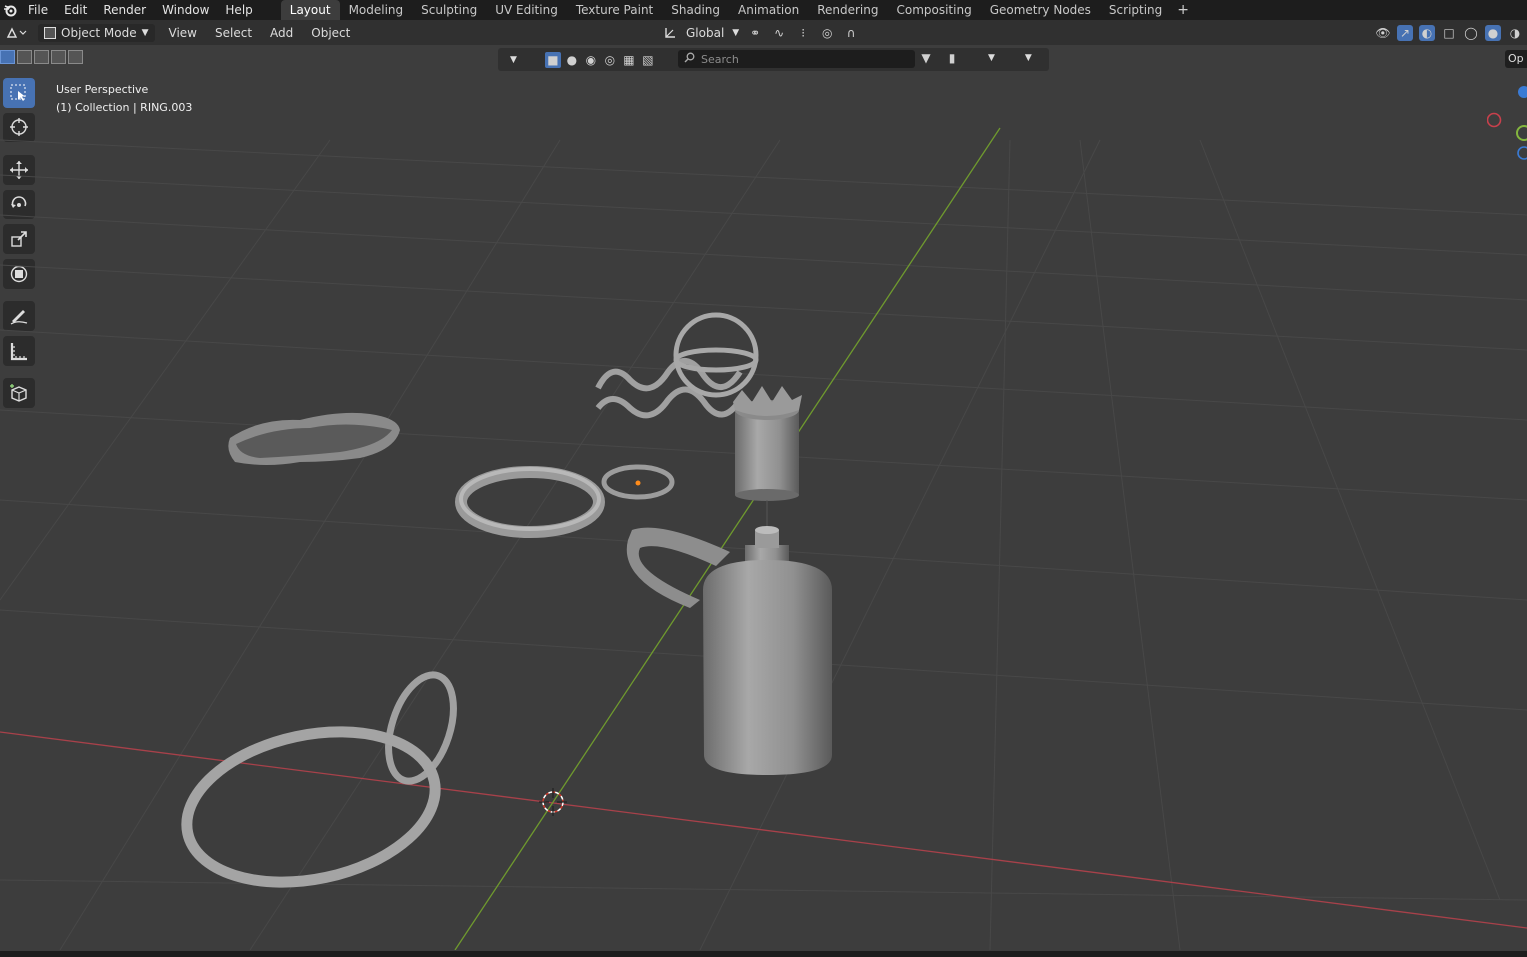 This screenshot has height=957, width=1527. Describe the element at coordinates (768, 10) in the screenshot. I see `tab-animation: Animation` at that location.